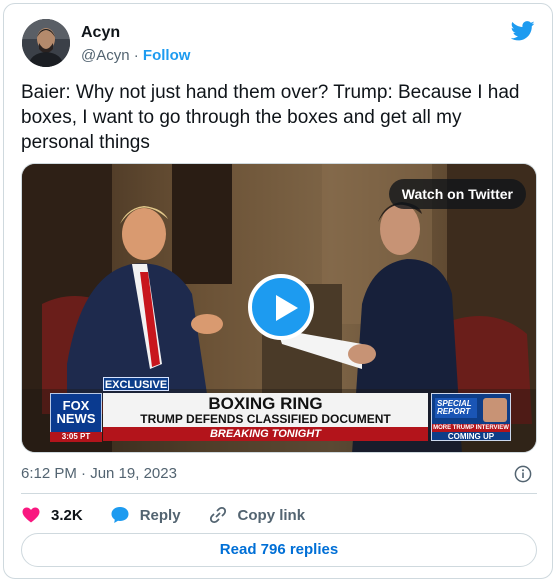  Describe the element at coordinates (160, 515) in the screenshot. I see `reply-label: Reply` at that location.